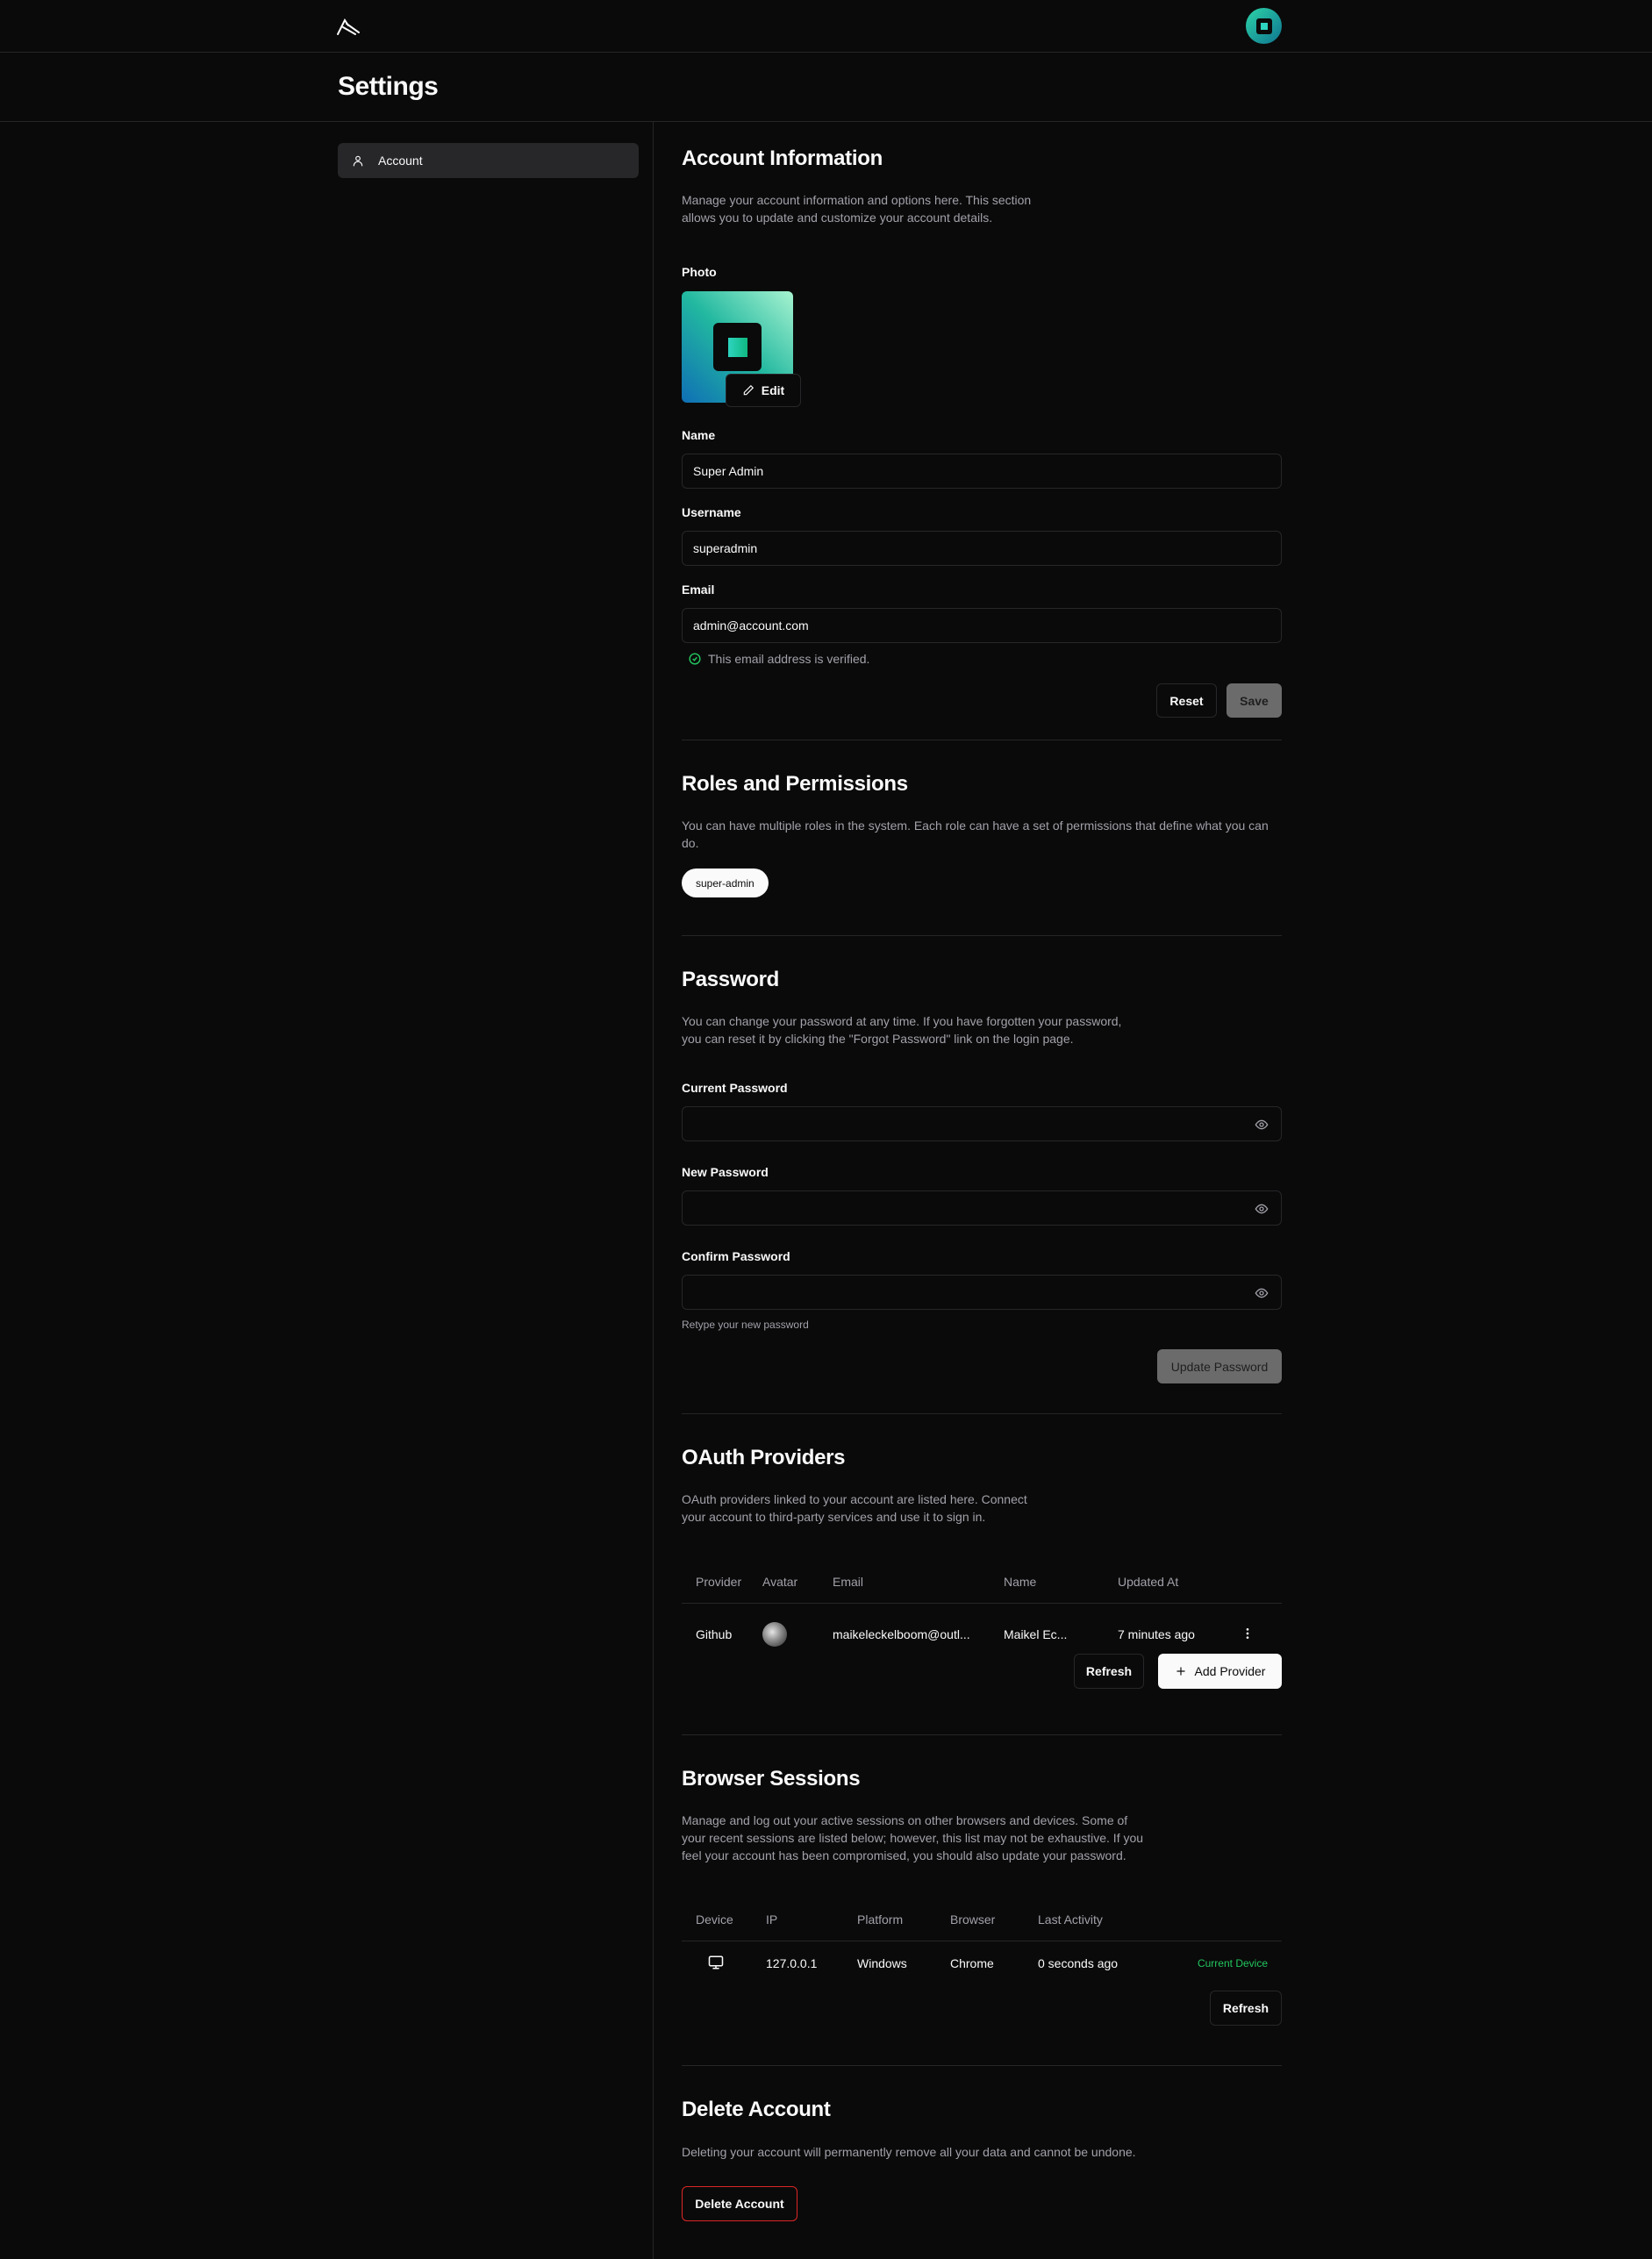  Describe the element at coordinates (982, 1208) in the screenshot. I see `new-password-input` at that location.